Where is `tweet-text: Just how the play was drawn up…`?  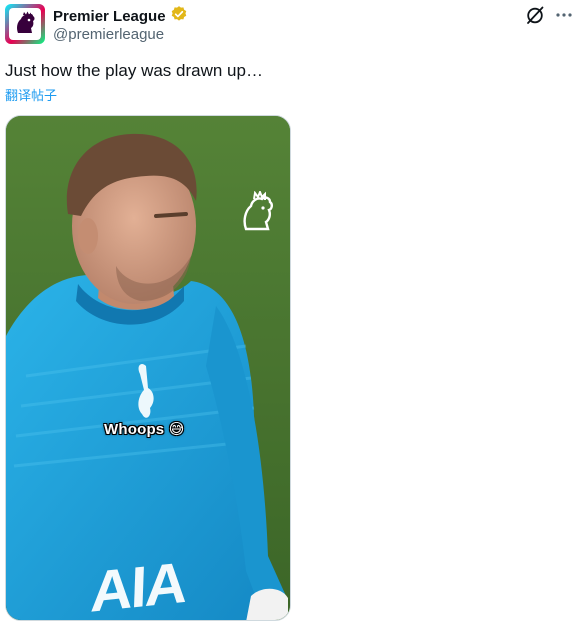 tweet-text: Just how the play was drawn up… is located at coordinates (134, 70).